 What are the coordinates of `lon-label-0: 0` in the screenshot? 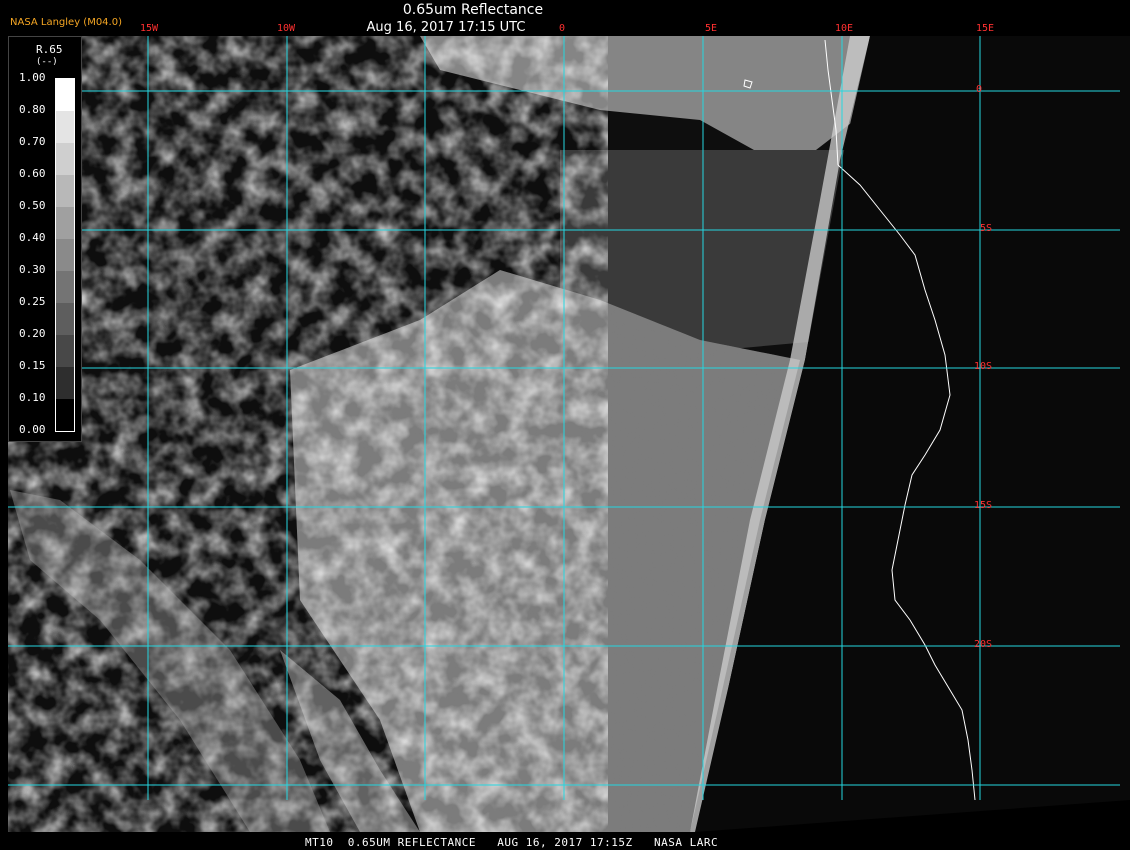 It's located at (562, 28).